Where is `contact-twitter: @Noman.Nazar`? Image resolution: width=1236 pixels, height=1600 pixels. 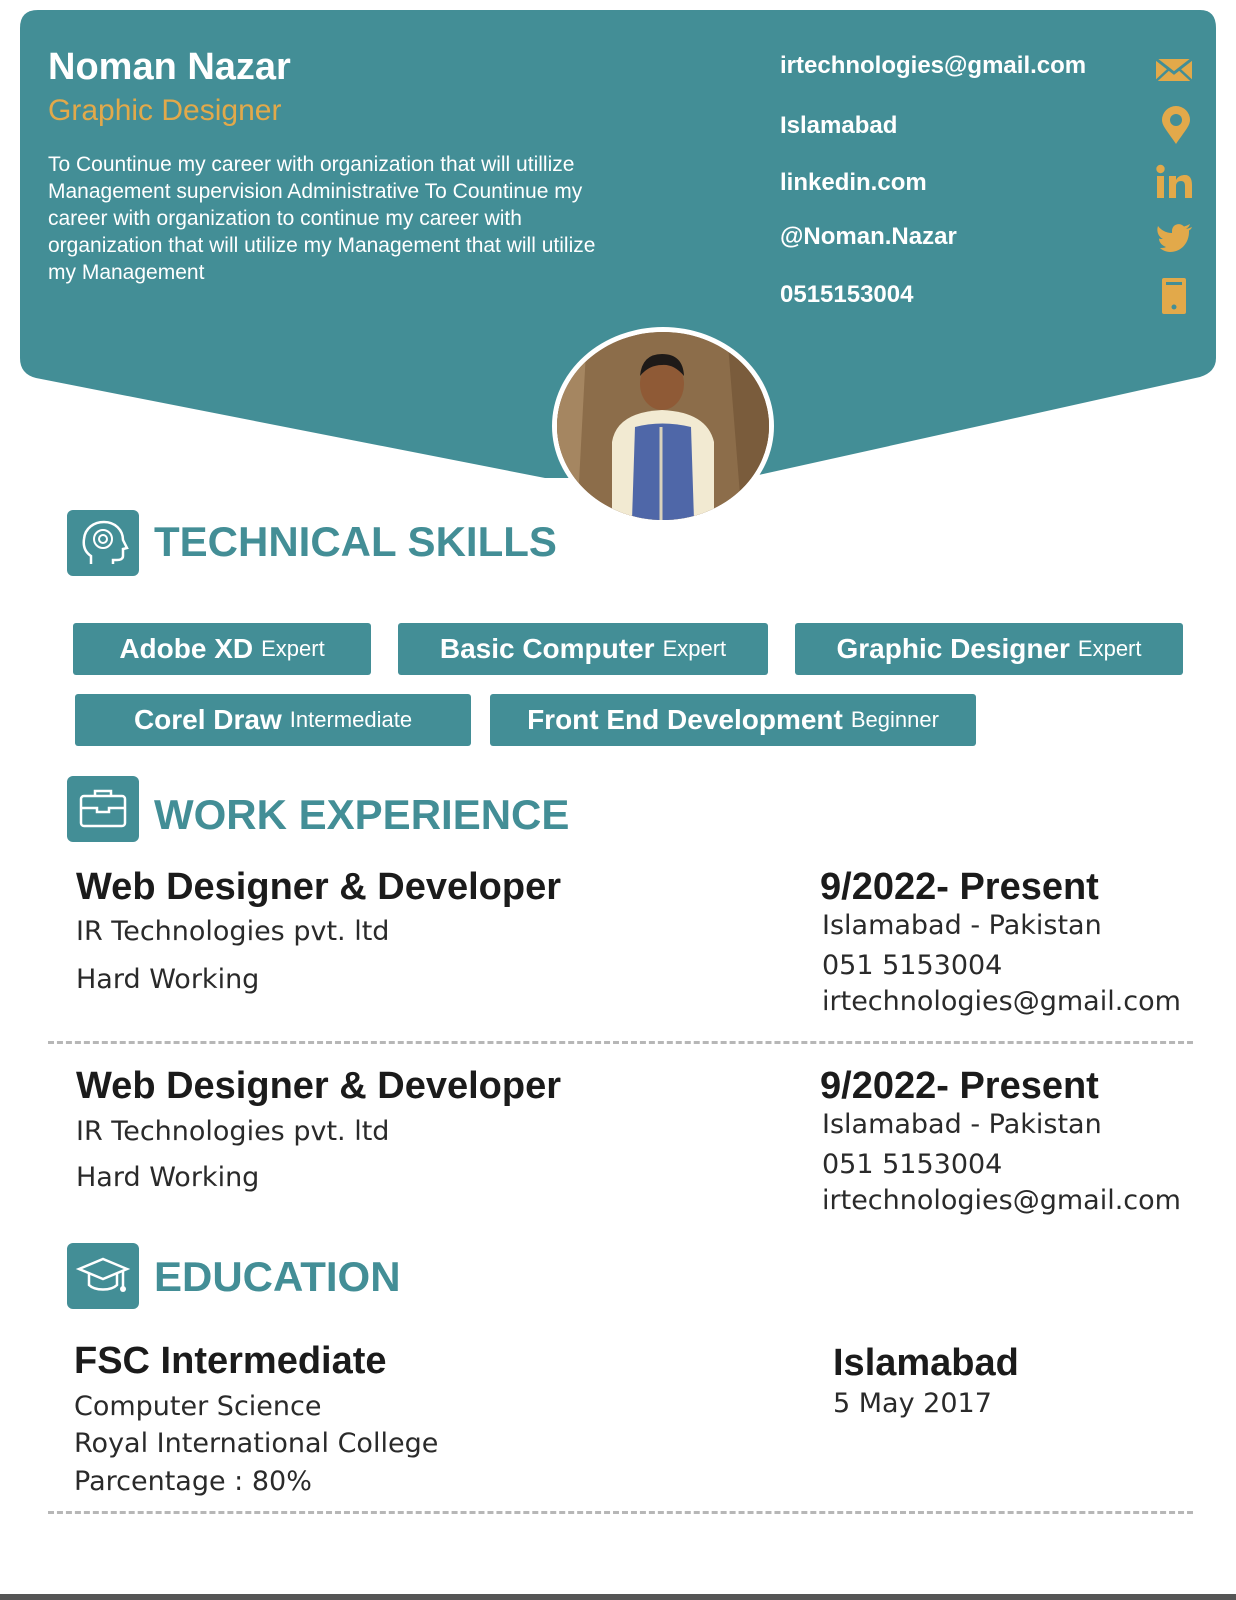 contact-twitter: @Noman.Nazar is located at coordinates (955, 237).